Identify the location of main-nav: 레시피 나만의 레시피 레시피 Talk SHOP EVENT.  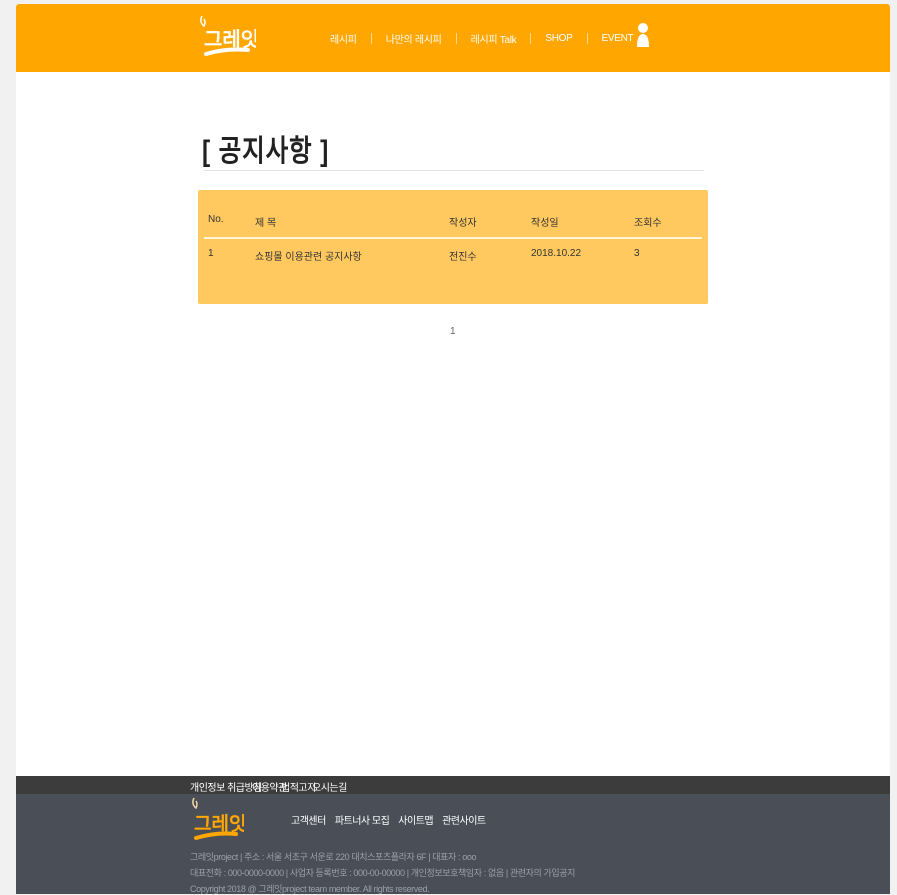
(481, 38).